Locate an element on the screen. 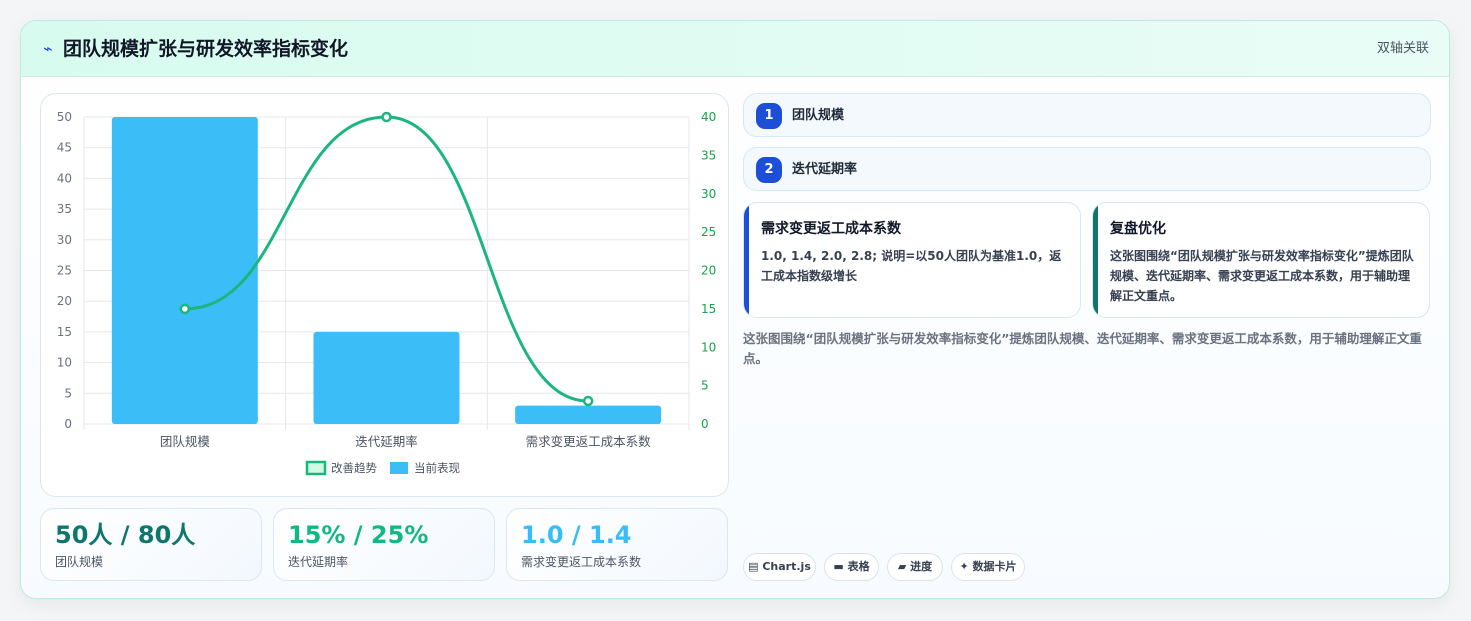 The image size is (1471, 621). stat-label: 需求变更返工成本系数 is located at coordinates (581, 562).